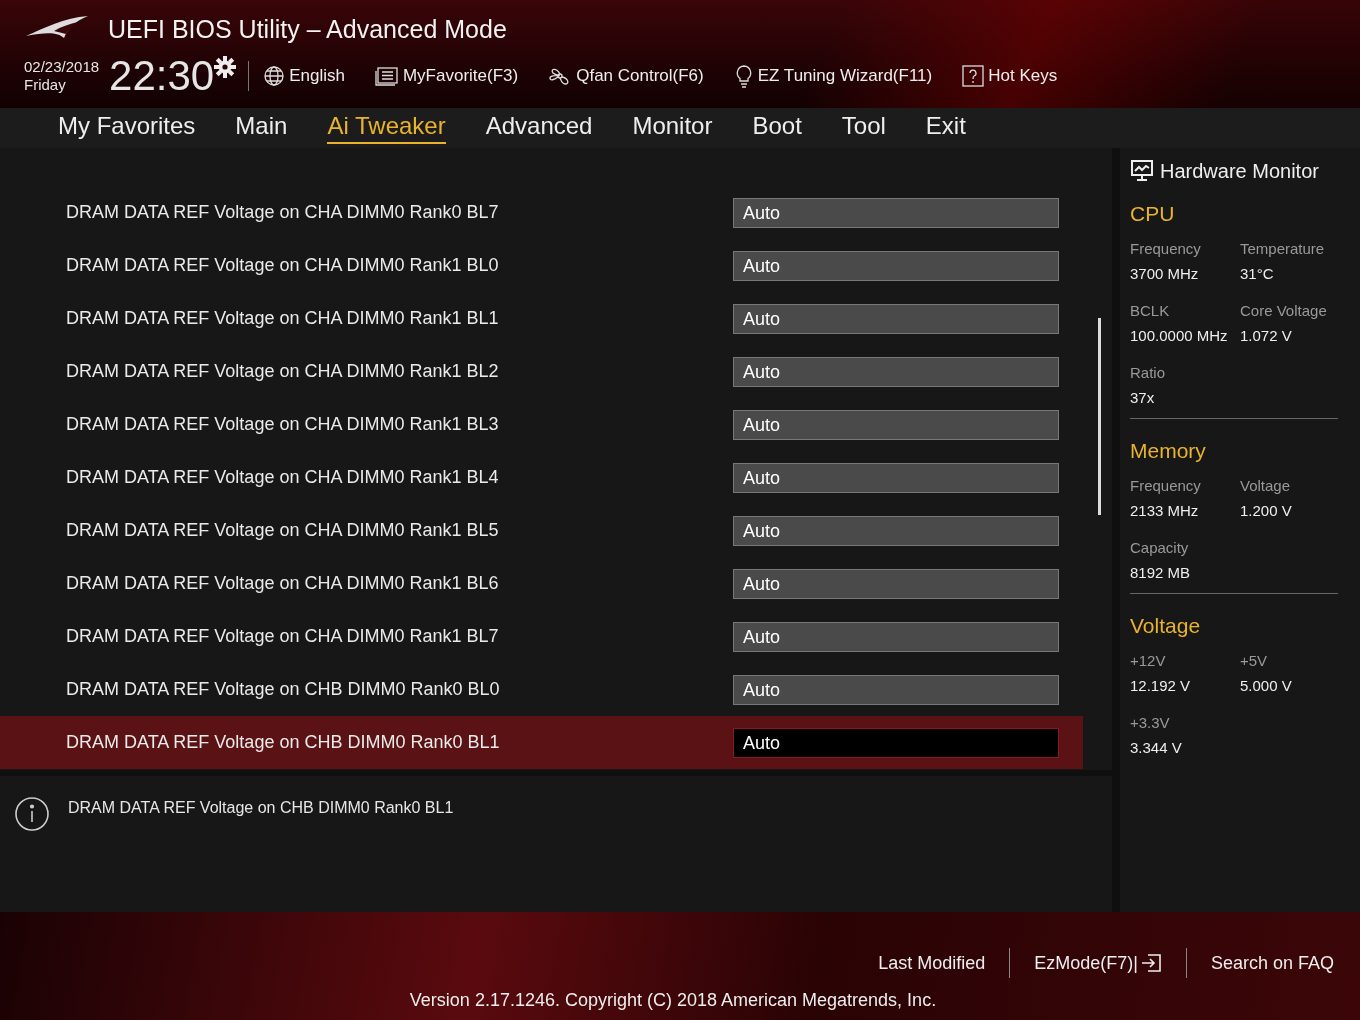 Image resolution: width=1360 pixels, height=1020 pixels. I want to click on setting-row: DRAM DATA REF Voltage on CHA DIMM0 Rank1 BL4 Auto, so click(541, 477).